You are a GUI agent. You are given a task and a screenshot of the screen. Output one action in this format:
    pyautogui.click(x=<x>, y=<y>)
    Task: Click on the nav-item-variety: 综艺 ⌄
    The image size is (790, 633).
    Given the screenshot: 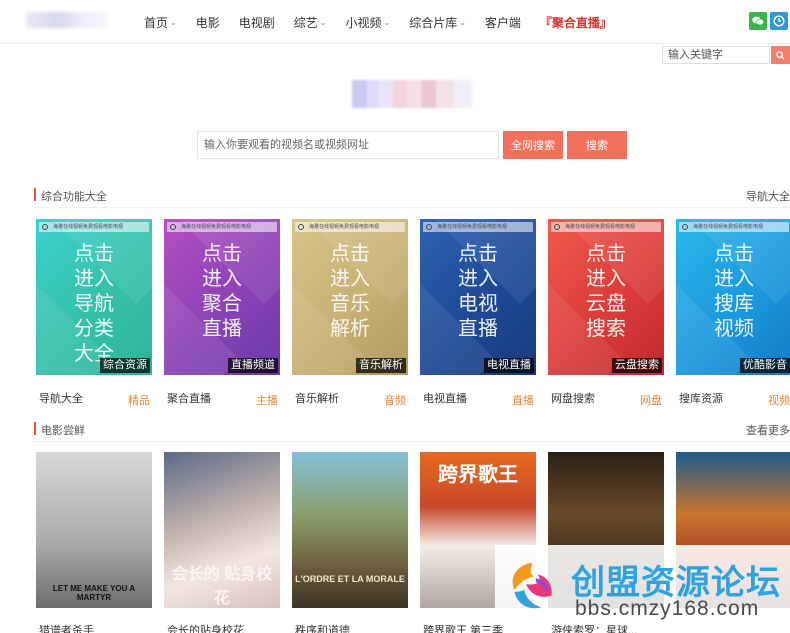 What is the action you would take?
    pyautogui.click(x=310, y=22)
    